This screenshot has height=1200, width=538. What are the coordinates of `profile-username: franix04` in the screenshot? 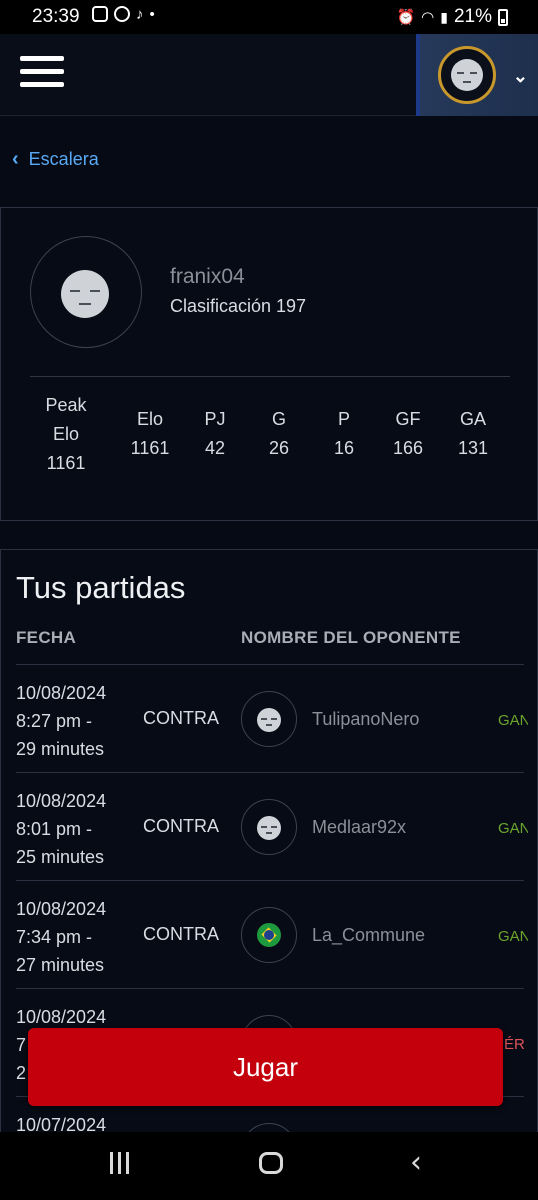 It's located at (207, 276).